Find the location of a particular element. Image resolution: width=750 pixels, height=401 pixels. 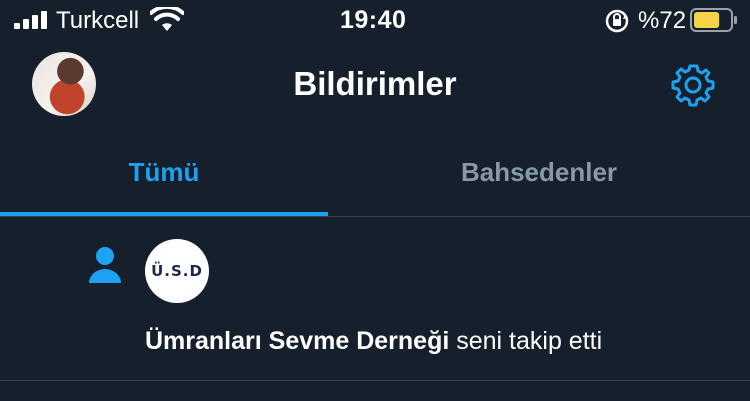

carrier-name: Turkcell is located at coordinates (98, 20).